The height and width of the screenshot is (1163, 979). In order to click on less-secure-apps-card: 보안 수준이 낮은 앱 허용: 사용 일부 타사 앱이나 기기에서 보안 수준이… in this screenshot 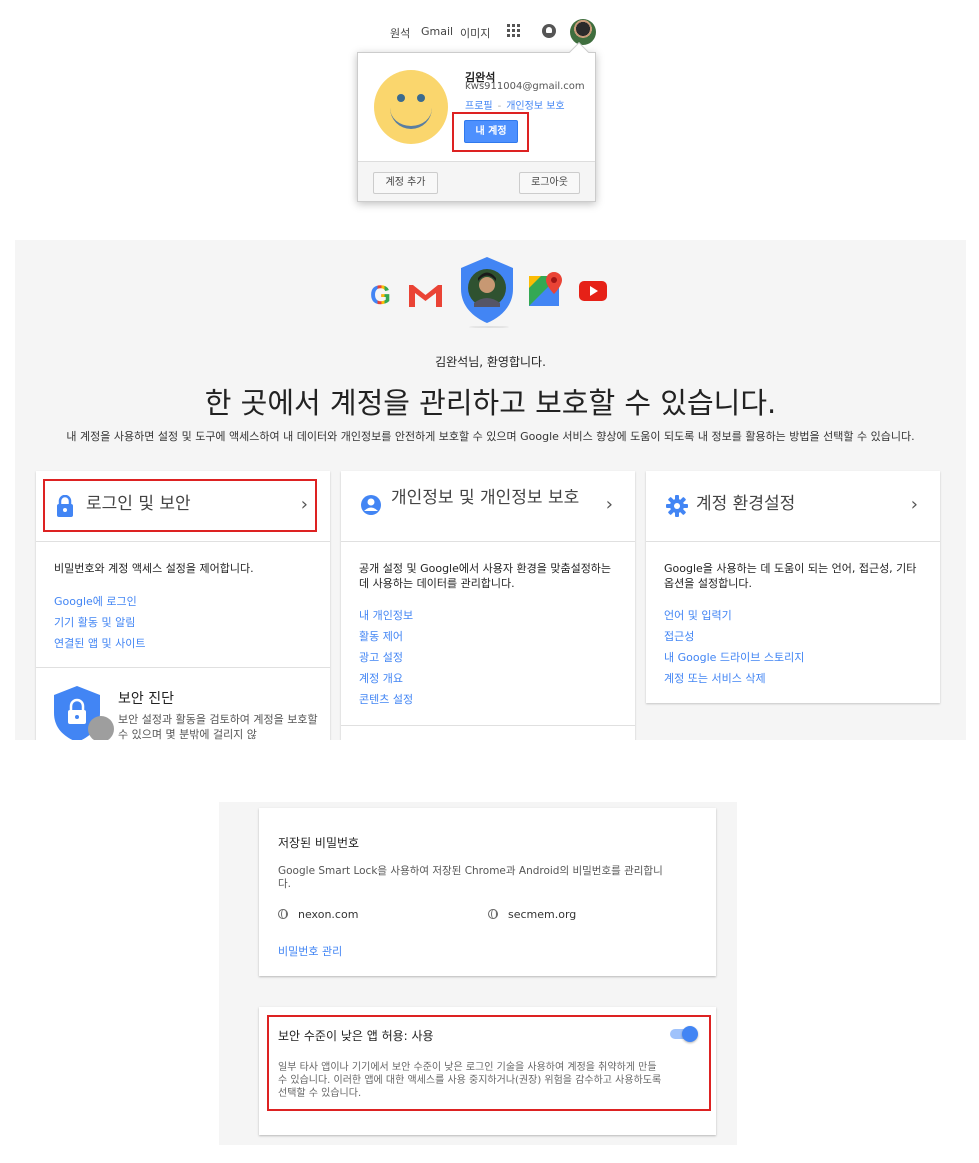, I will do `click(487, 1071)`.